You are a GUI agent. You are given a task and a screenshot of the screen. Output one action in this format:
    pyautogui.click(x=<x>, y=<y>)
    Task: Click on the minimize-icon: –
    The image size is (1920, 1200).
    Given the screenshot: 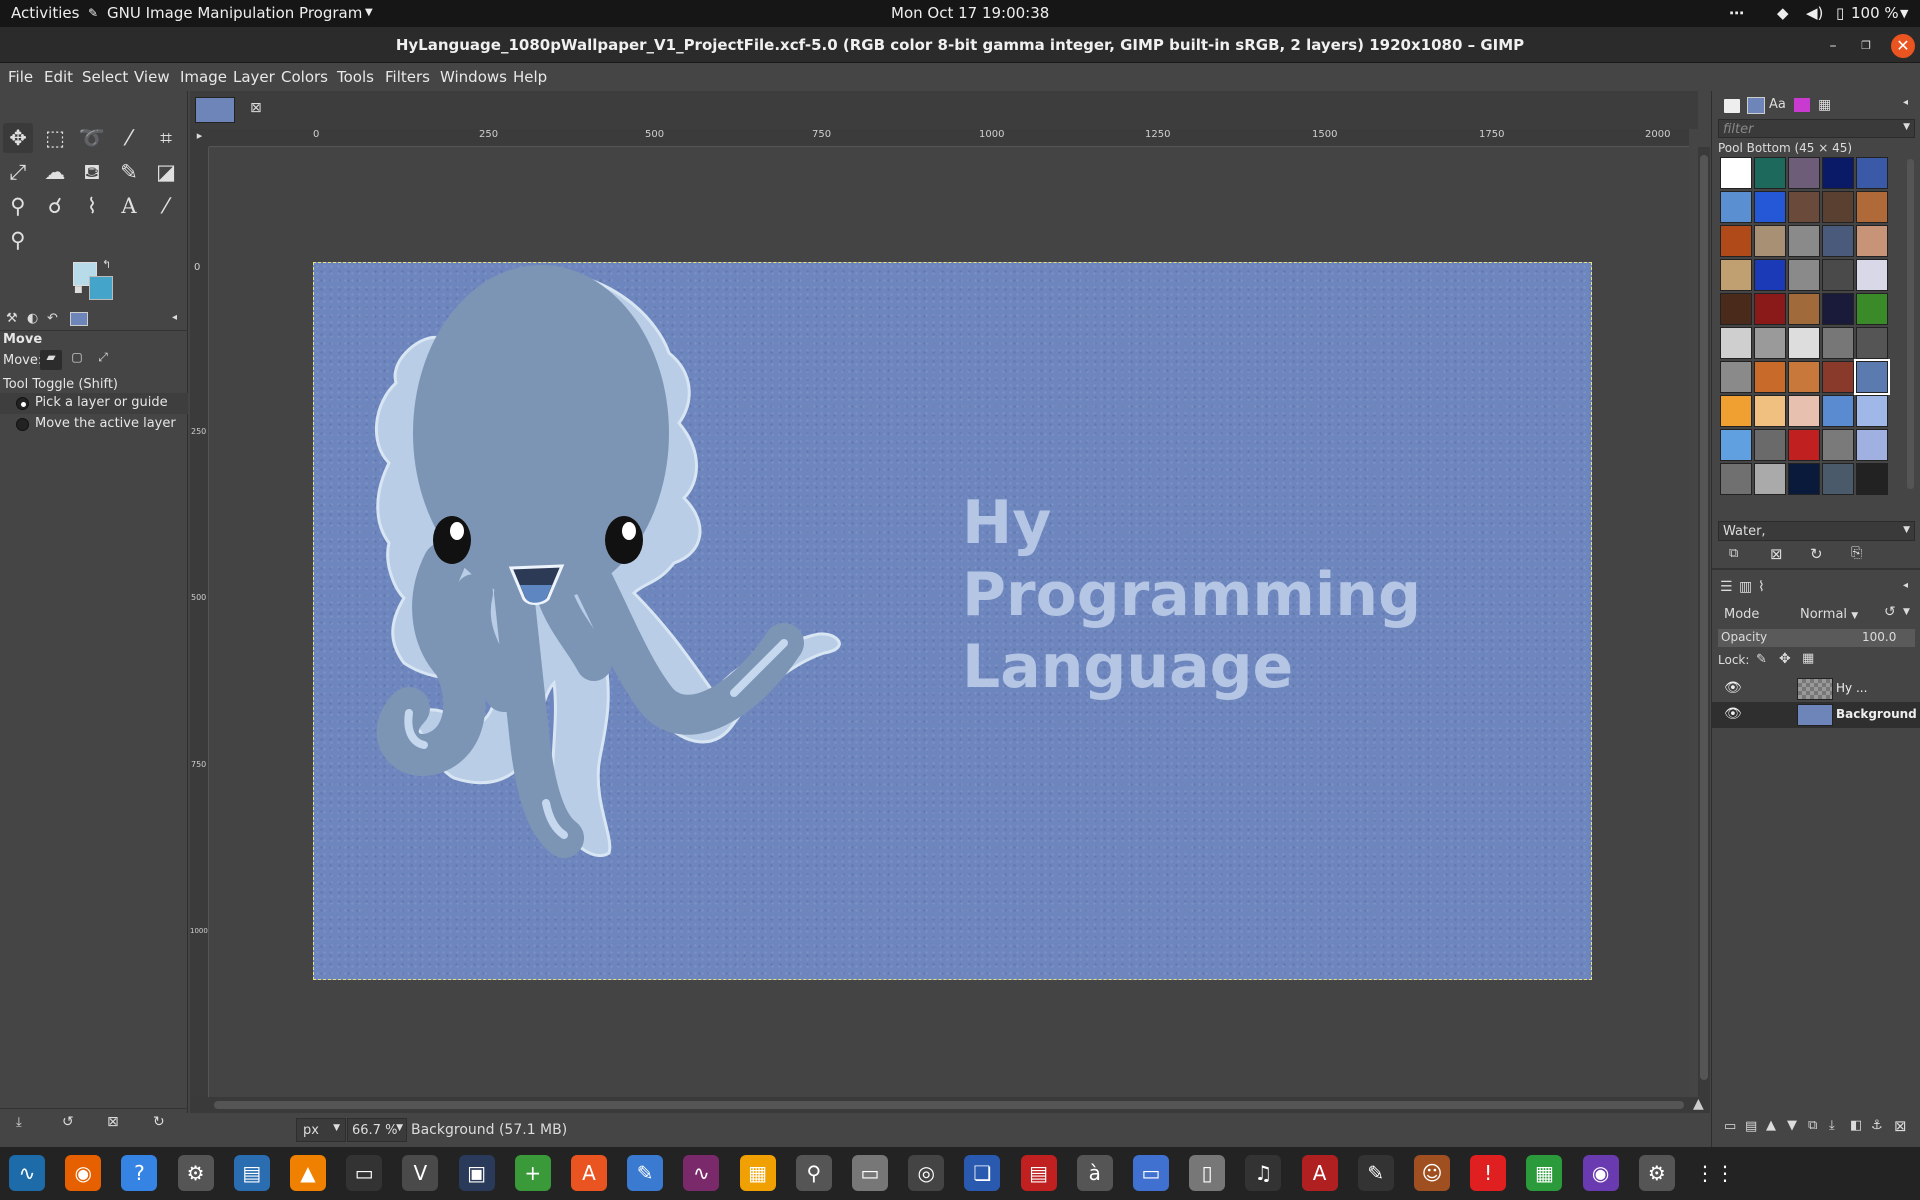 What is the action you would take?
    pyautogui.click(x=1833, y=46)
    